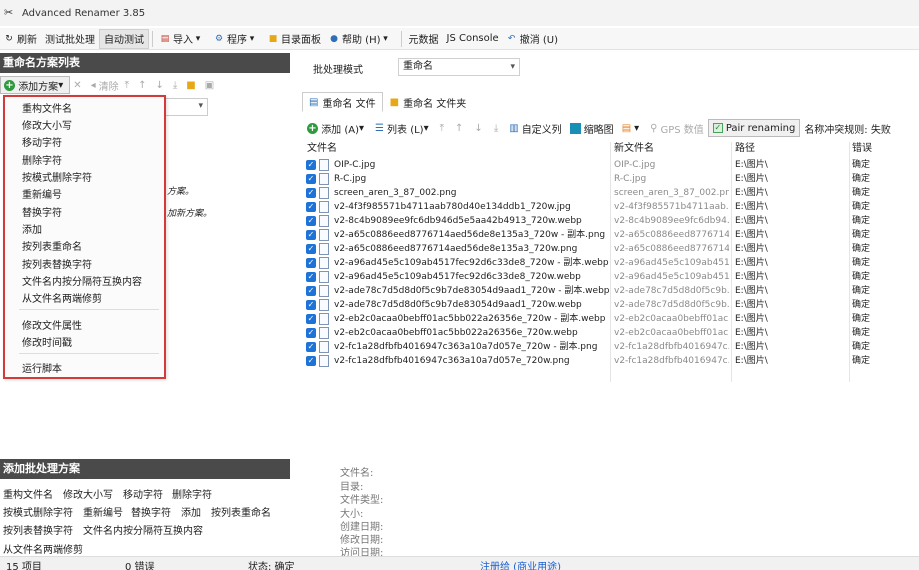 The image size is (919, 570). Describe the element at coordinates (35, 85) in the screenshot. I see `add-method-button: + 添加方案 ▾` at that location.